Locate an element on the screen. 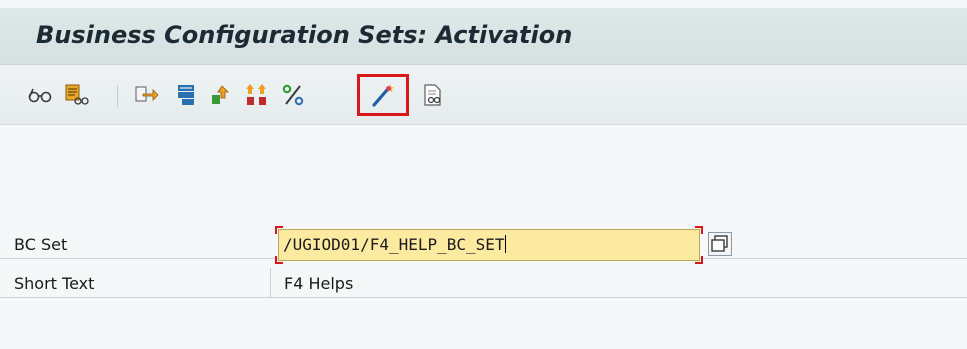  document-icon is located at coordinates (433, 95).